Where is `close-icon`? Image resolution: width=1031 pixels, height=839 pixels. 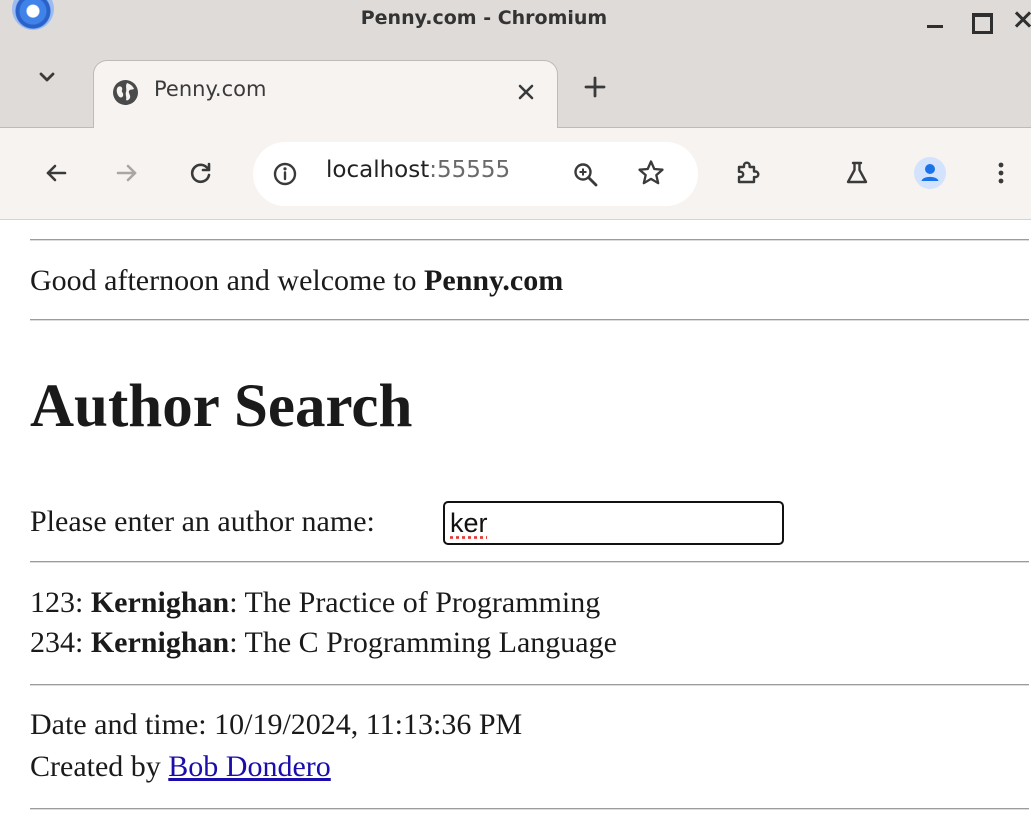
close-icon is located at coordinates (526, 92).